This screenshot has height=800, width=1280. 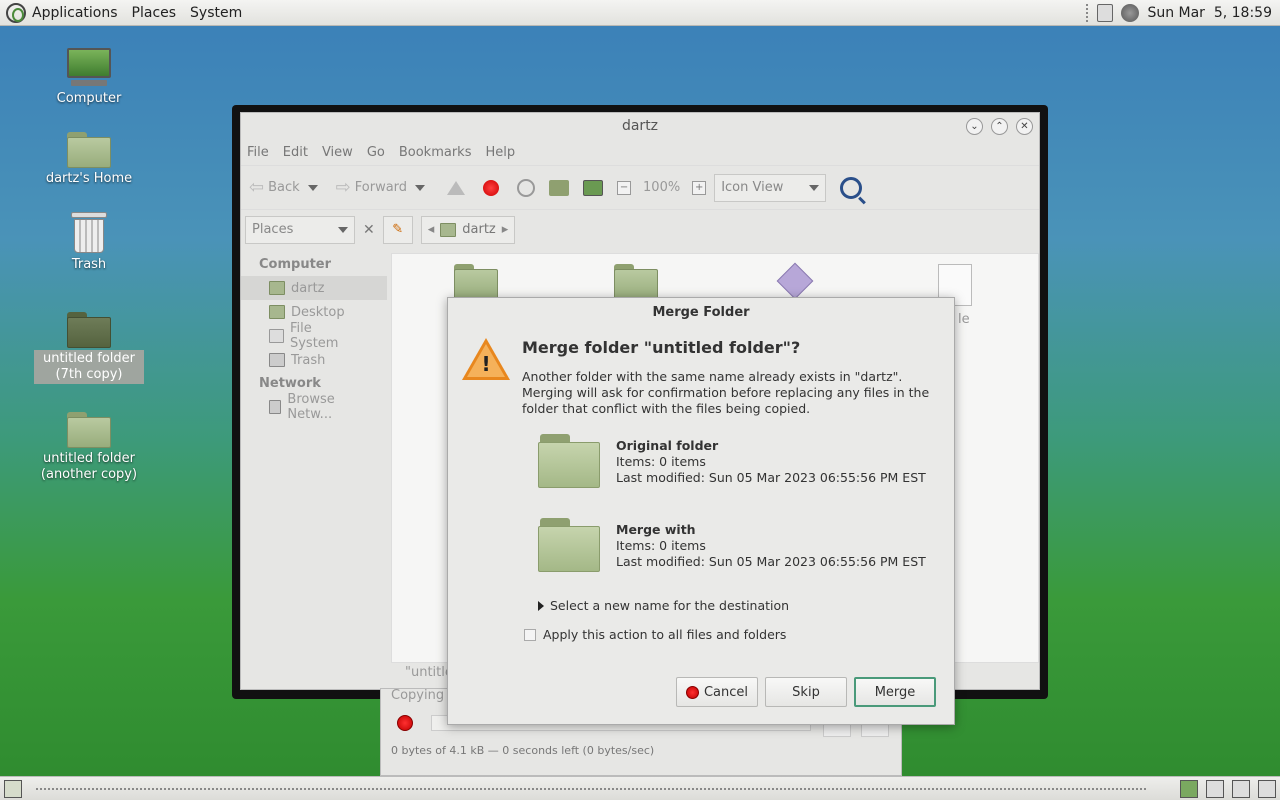 I want to click on menu-help: Help, so click(x=500, y=152).